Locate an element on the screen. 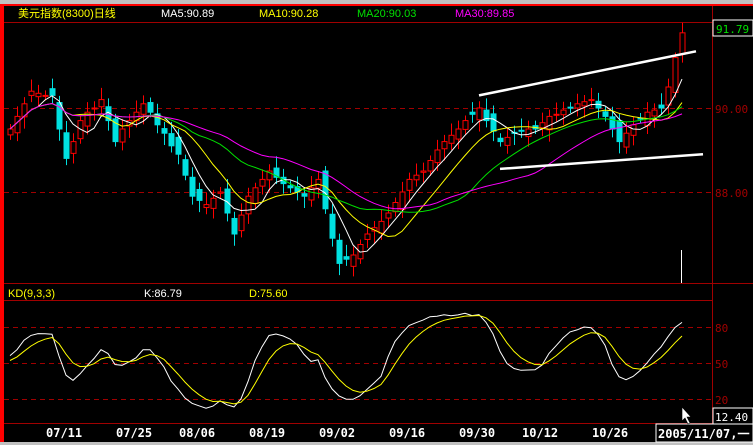 The width and height of the screenshot is (753, 445). kd-tick-20: 20 is located at coordinates (721, 400).